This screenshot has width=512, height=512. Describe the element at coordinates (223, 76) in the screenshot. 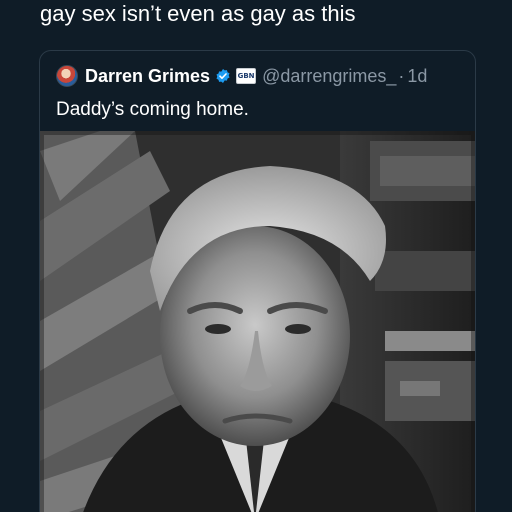

I see `verified-badge-icon` at that location.